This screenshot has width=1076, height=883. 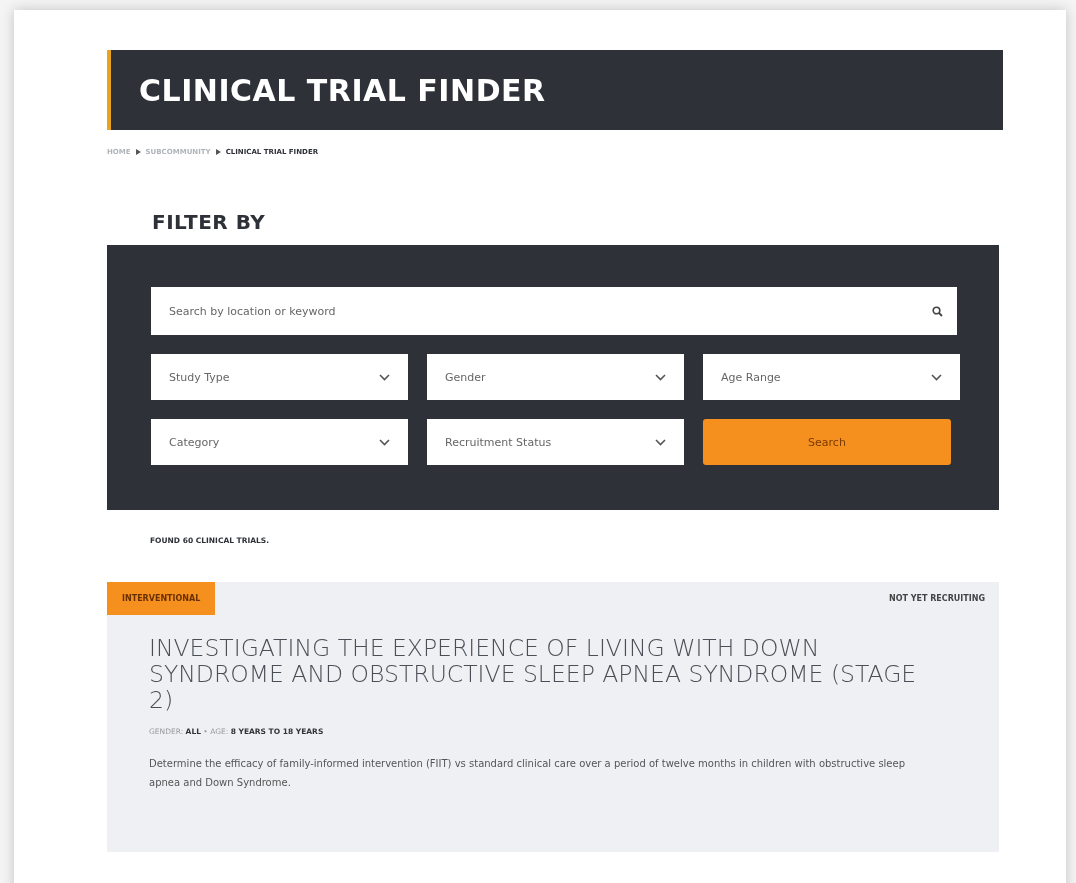 What do you see at coordinates (279, 442) in the screenshot?
I see `dropdown-select: Category` at bounding box center [279, 442].